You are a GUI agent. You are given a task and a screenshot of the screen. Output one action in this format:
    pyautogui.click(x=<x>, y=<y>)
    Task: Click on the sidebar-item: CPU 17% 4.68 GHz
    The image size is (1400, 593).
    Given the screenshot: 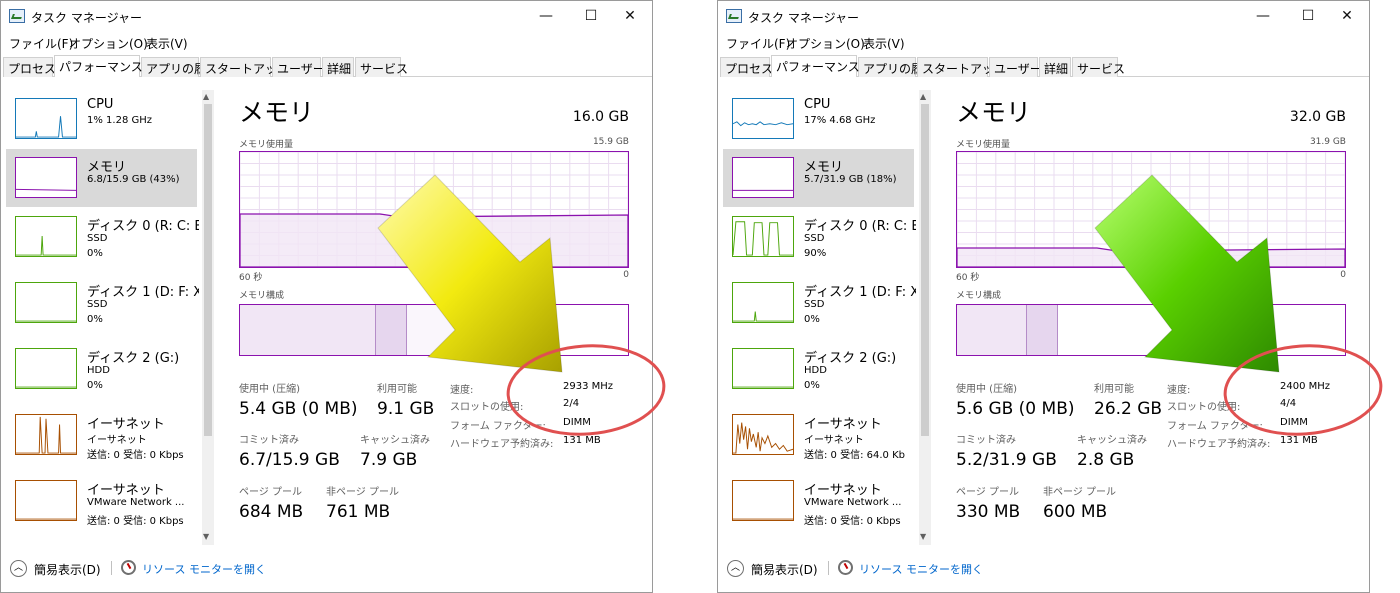 What is the action you would take?
    pyautogui.click(x=818, y=119)
    